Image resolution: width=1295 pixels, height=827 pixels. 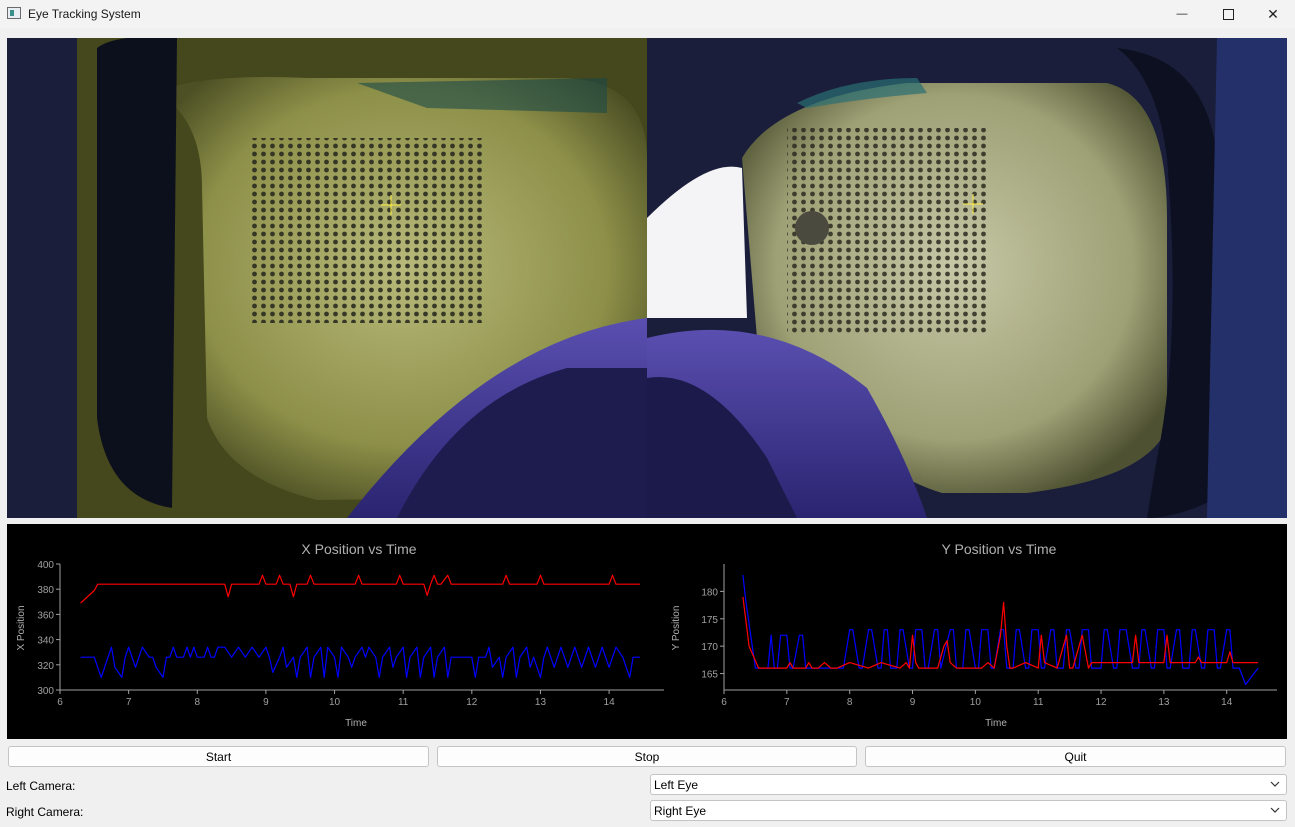 I want to click on stop-button: Stop, so click(x=647, y=756).